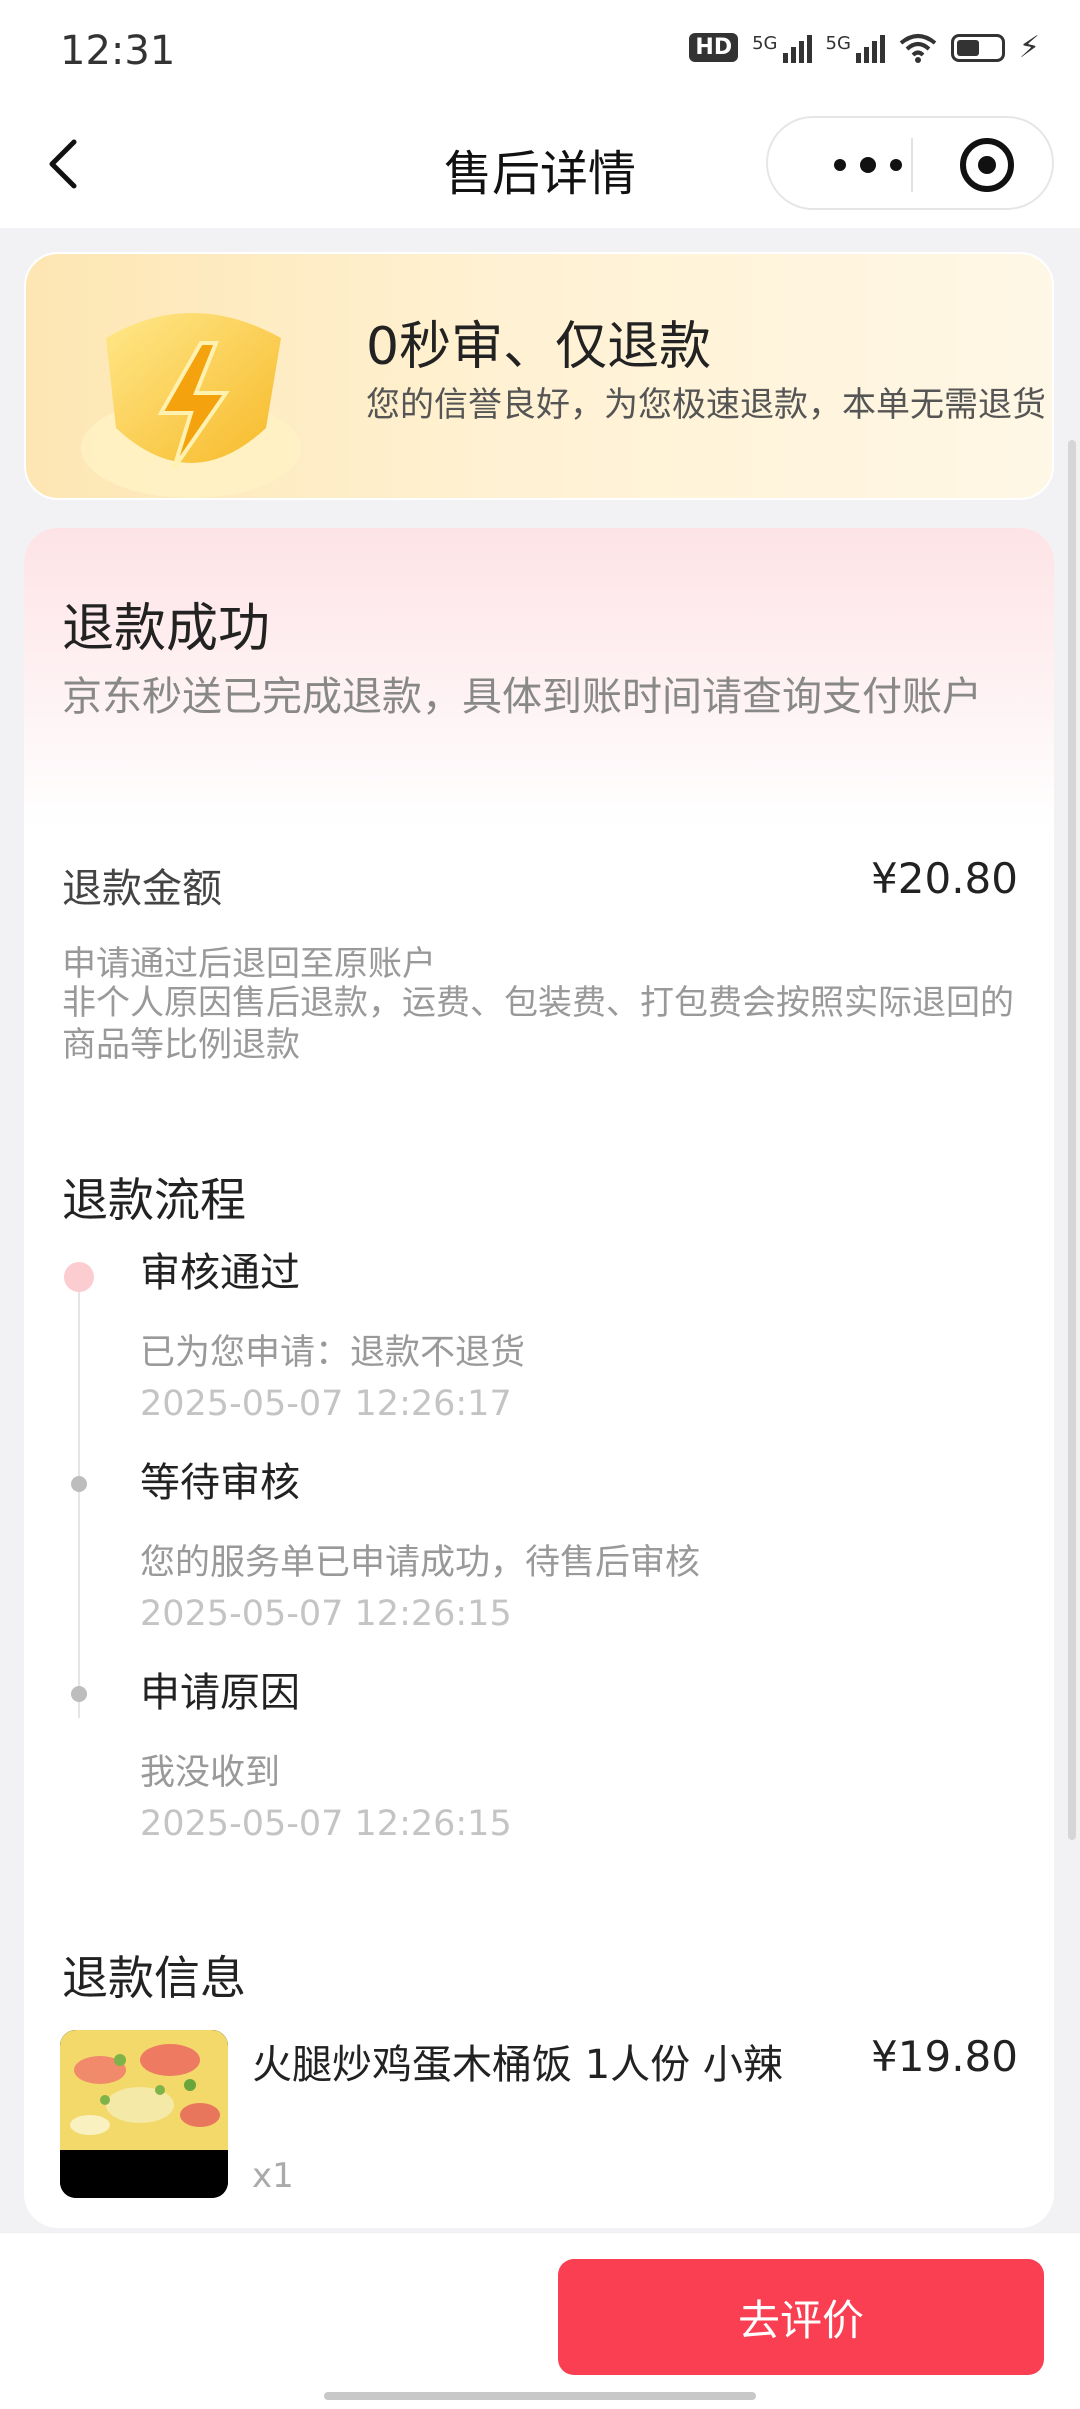  Describe the element at coordinates (220, 1483) in the screenshot. I see `step-title: 等待审核` at that location.